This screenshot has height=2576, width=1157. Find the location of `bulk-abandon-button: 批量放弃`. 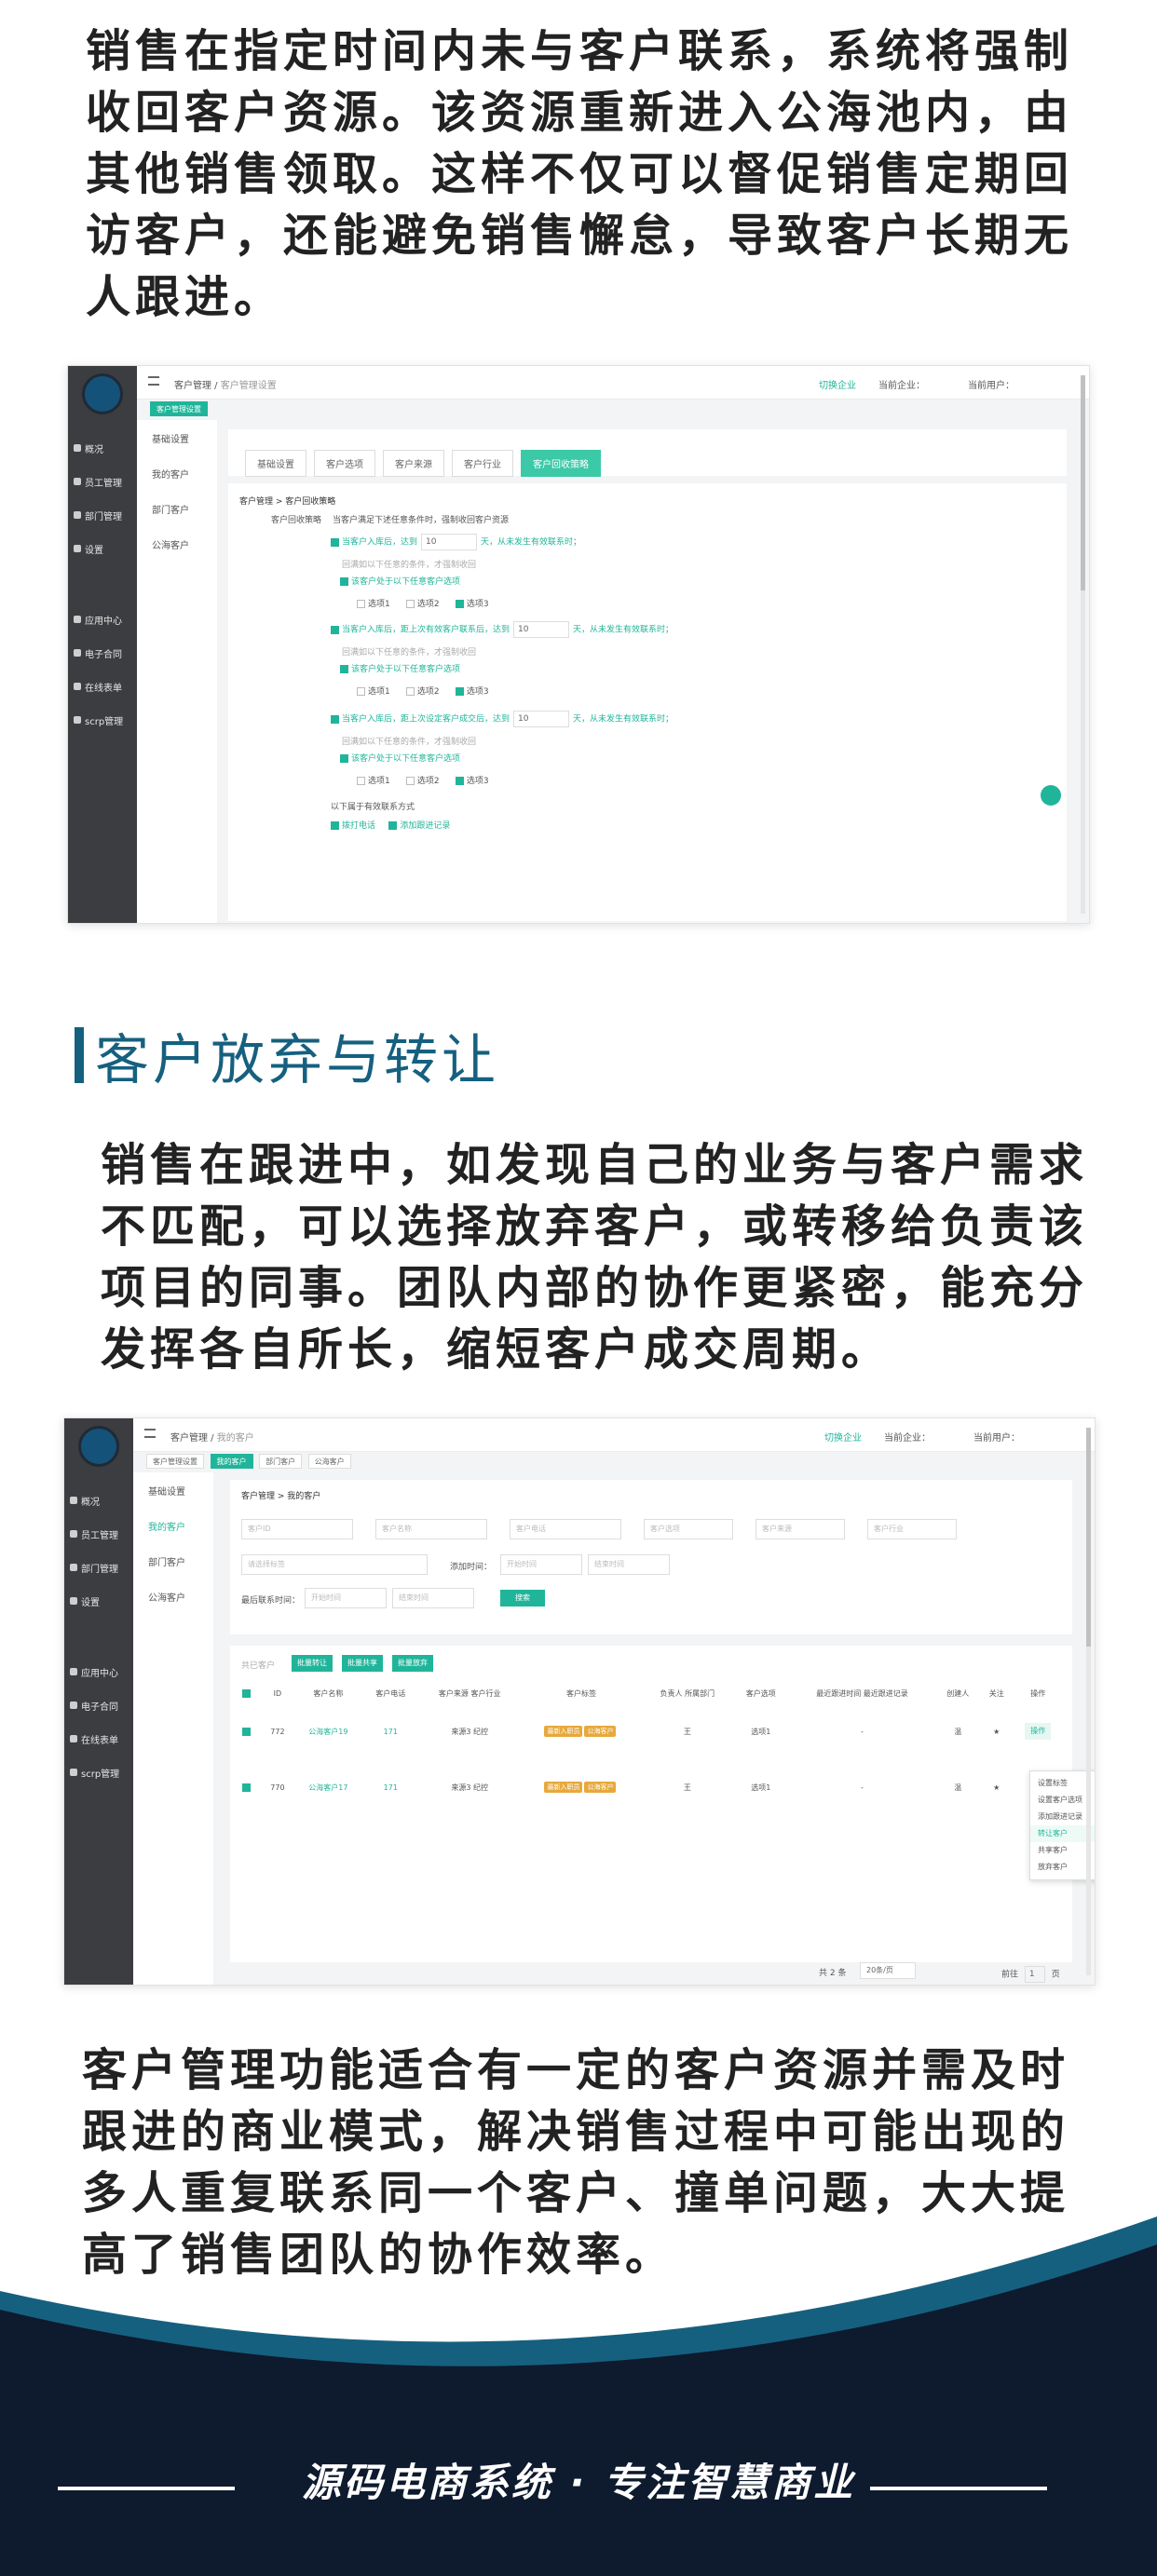

bulk-abandon-button: 批量放弃 is located at coordinates (412, 1663).